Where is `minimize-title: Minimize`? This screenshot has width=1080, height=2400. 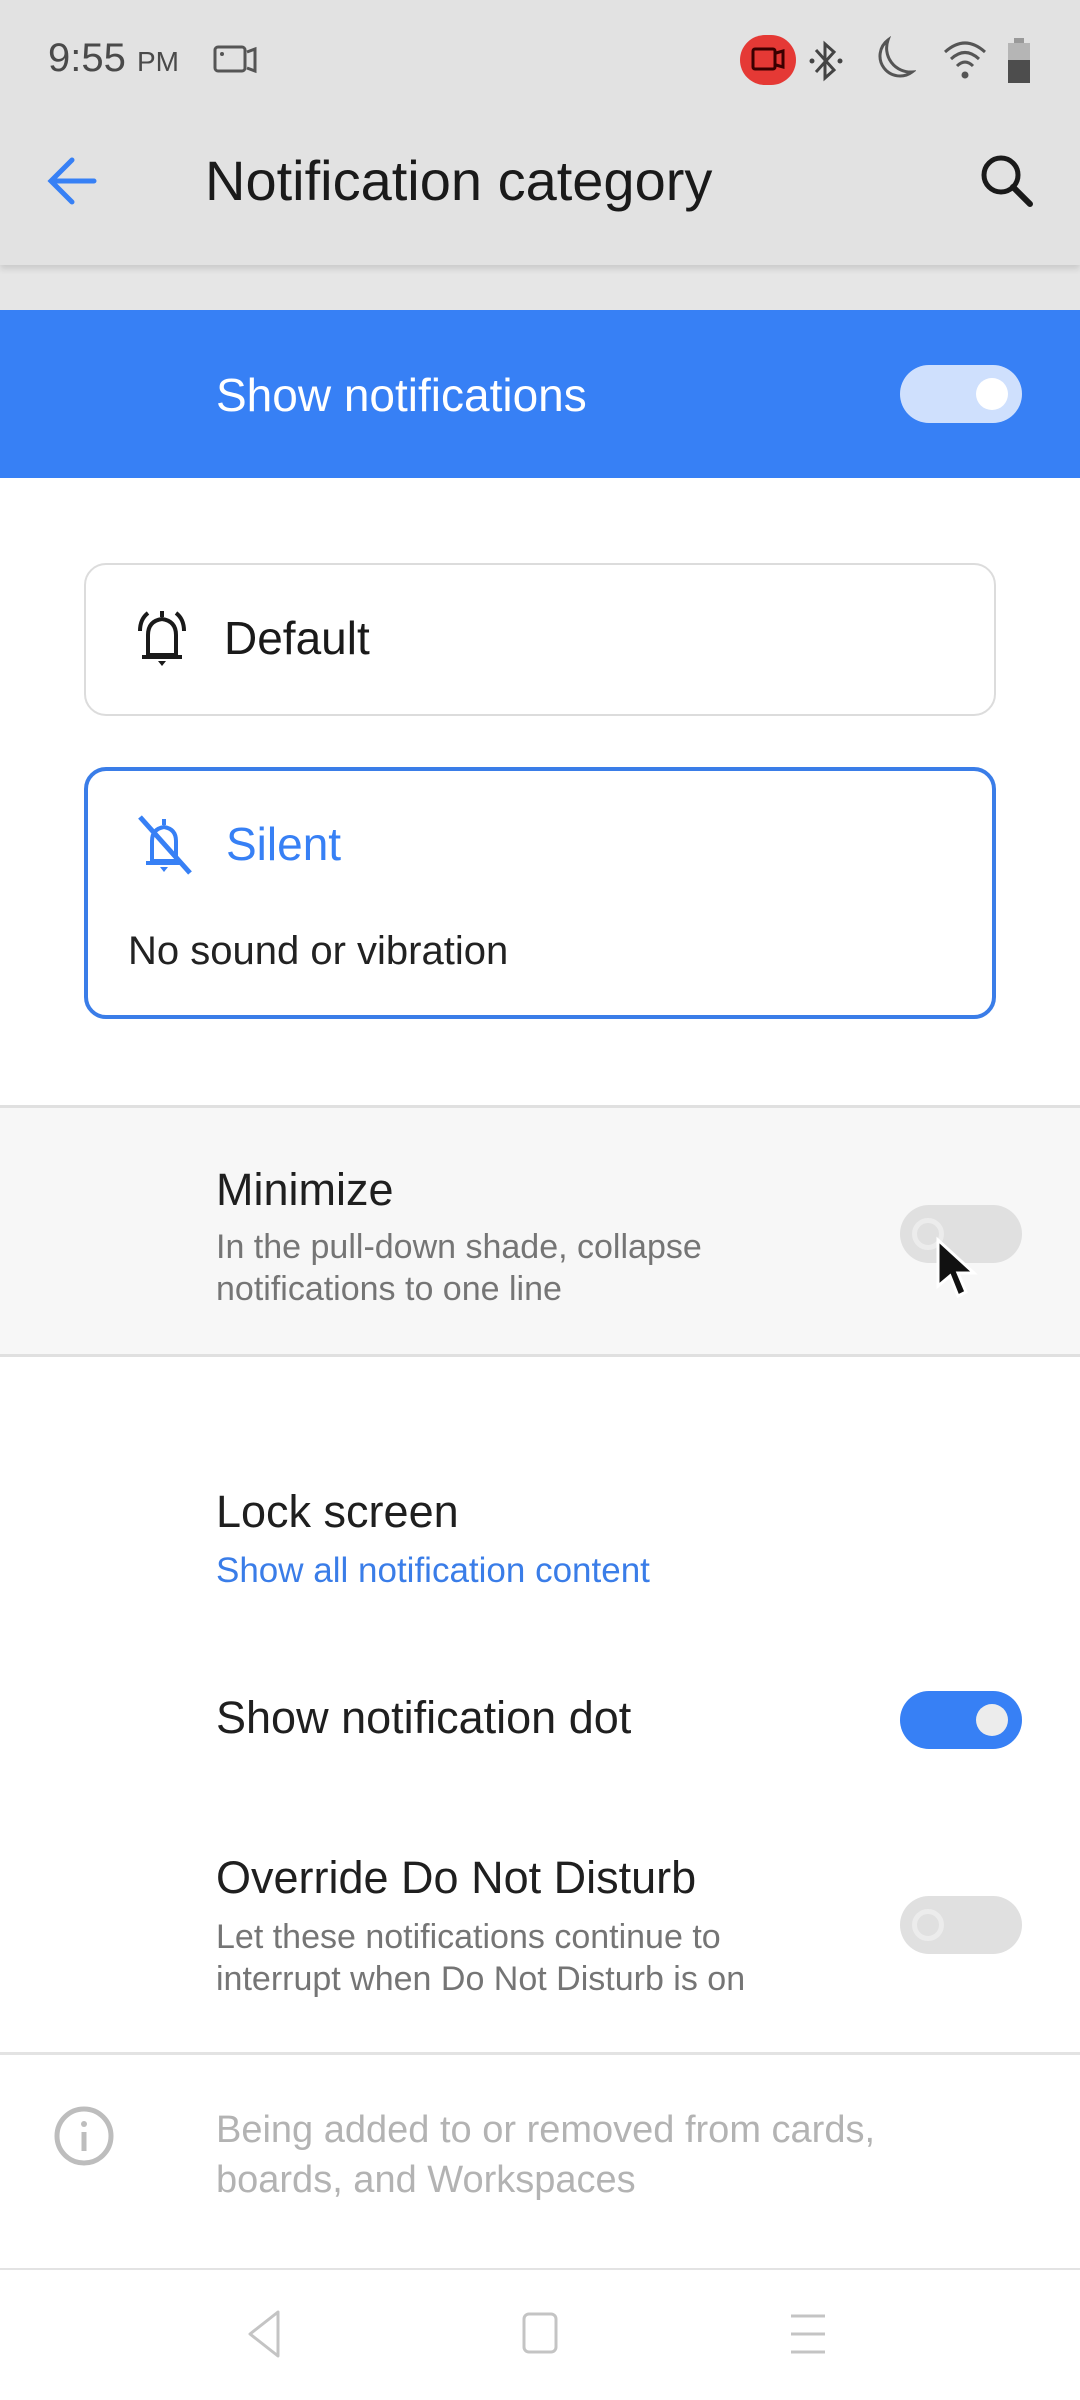
minimize-title: Minimize is located at coordinates (305, 1189).